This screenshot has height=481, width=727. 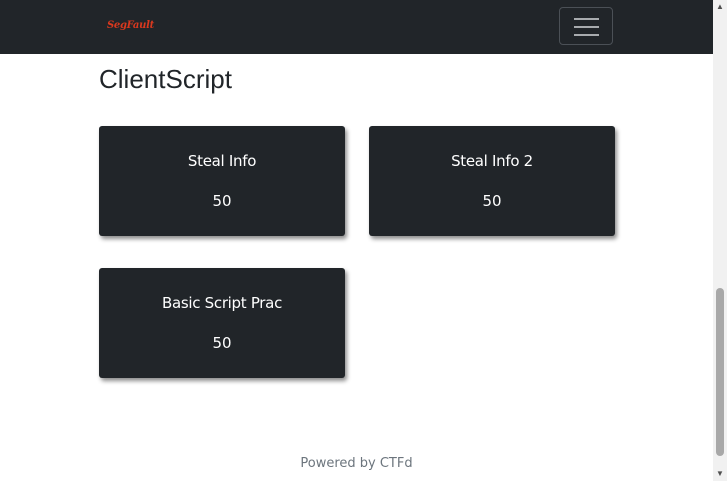 What do you see at coordinates (720, 7) in the screenshot?
I see `scroll-up-arrow-icon: ▲` at bounding box center [720, 7].